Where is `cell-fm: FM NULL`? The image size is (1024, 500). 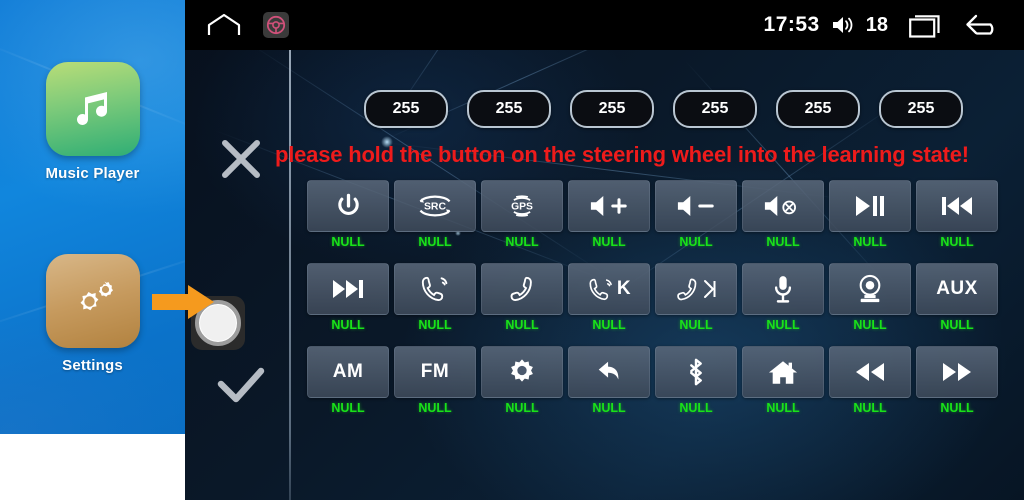
cell-fm: FM NULL is located at coordinates (435, 380).